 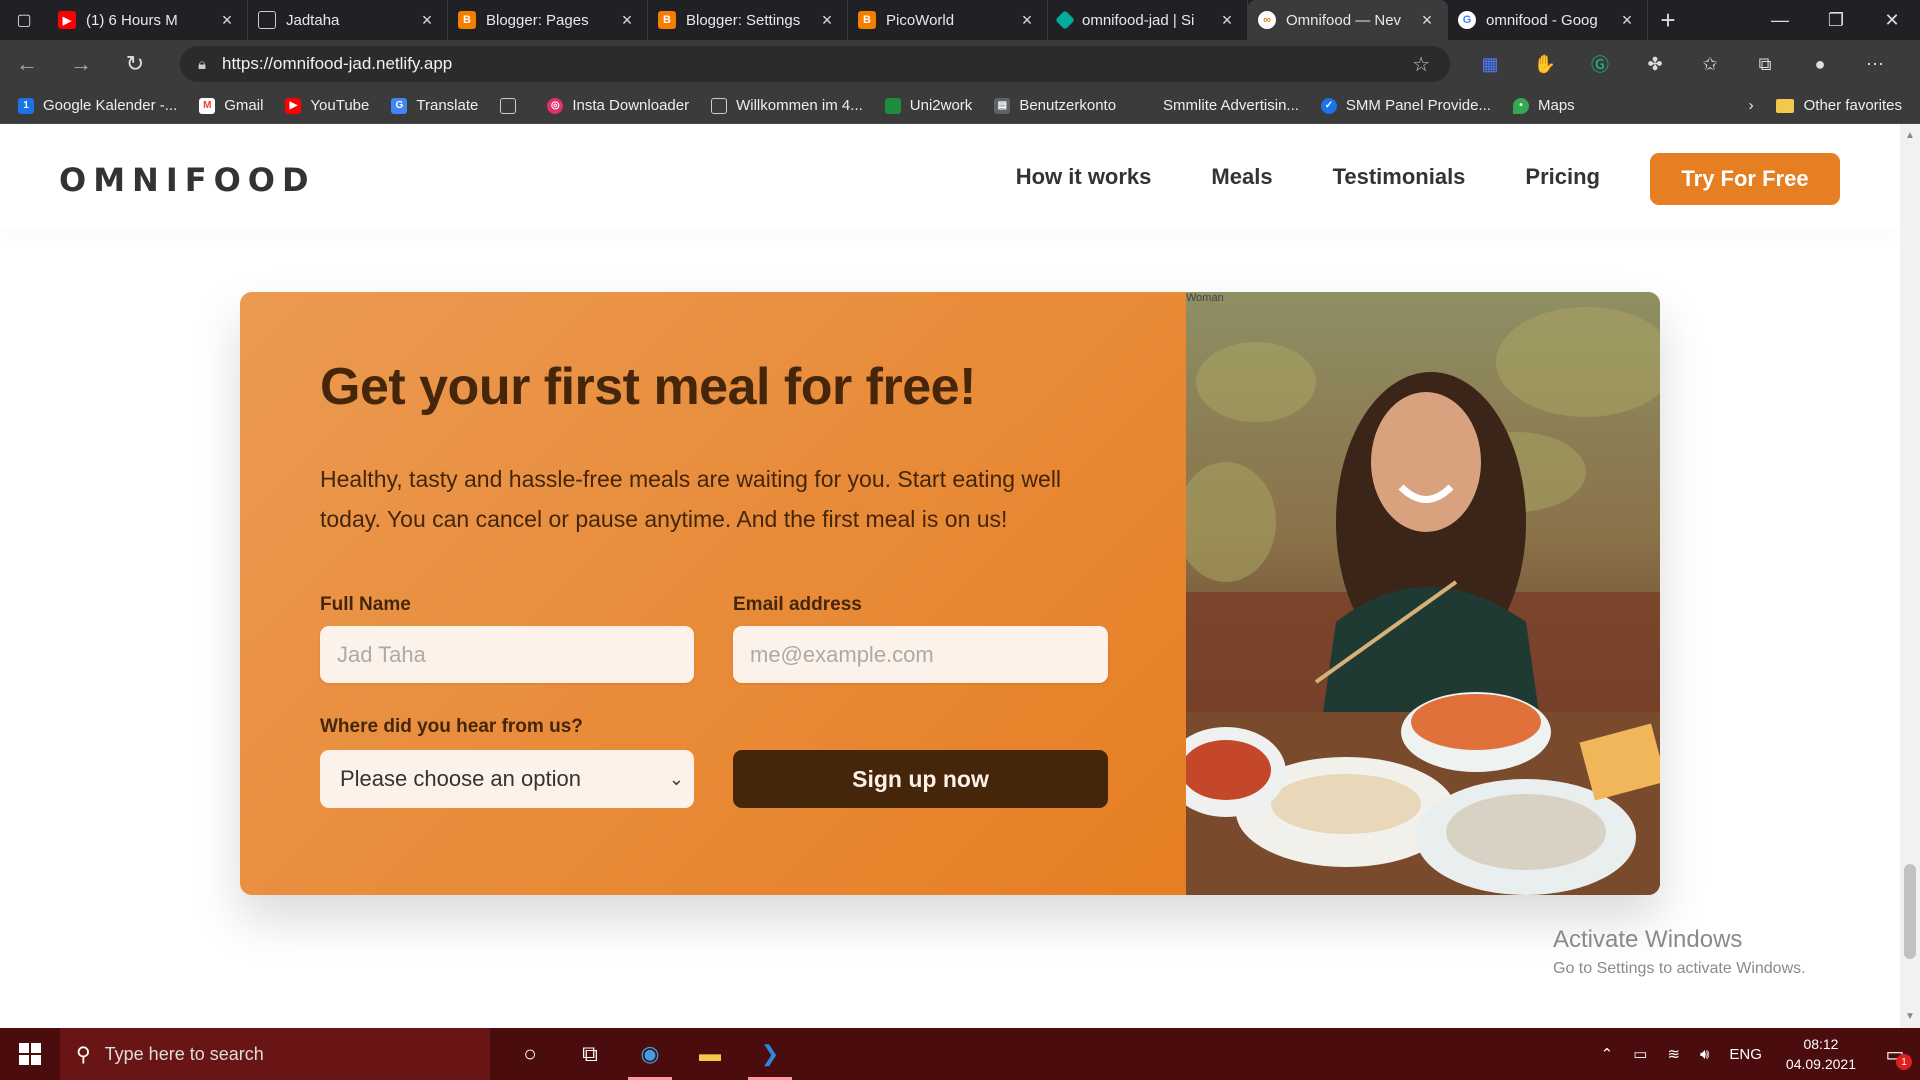 What do you see at coordinates (202, 64) in the screenshot?
I see `lock-icon: 🔒︎` at bounding box center [202, 64].